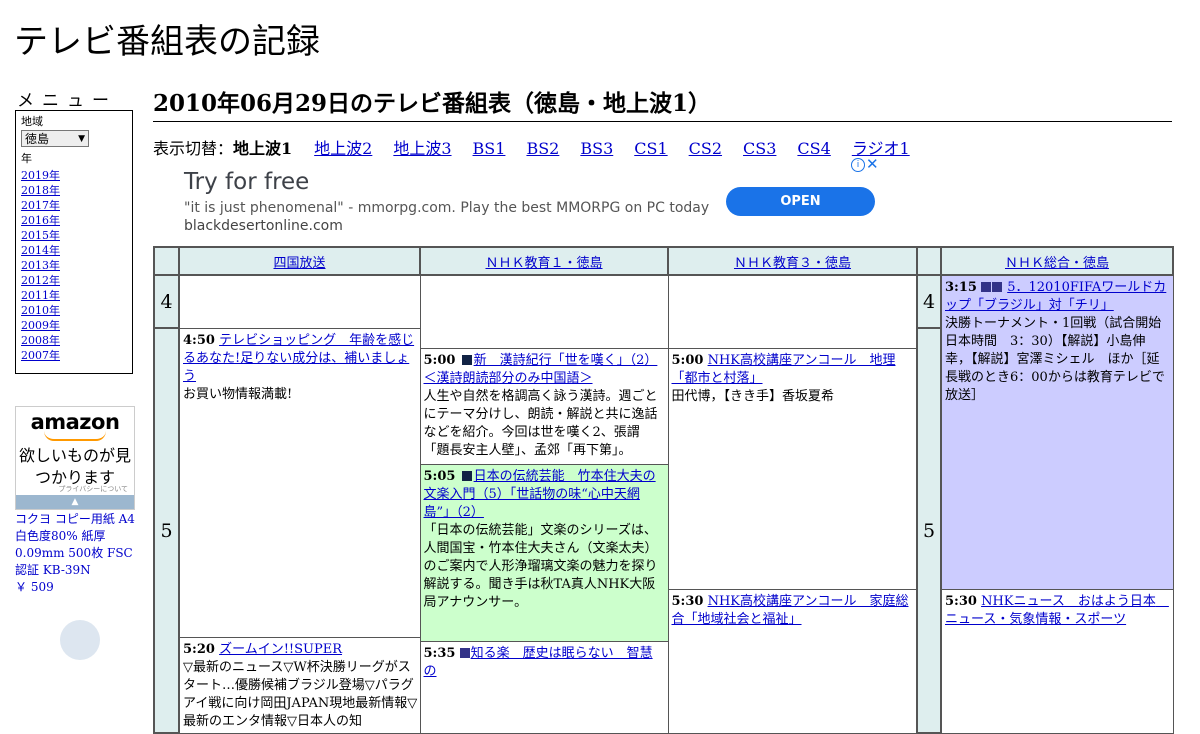  Describe the element at coordinates (299, 263) in the screenshot. I see `channel-link-shikoku: 四国放送` at that location.